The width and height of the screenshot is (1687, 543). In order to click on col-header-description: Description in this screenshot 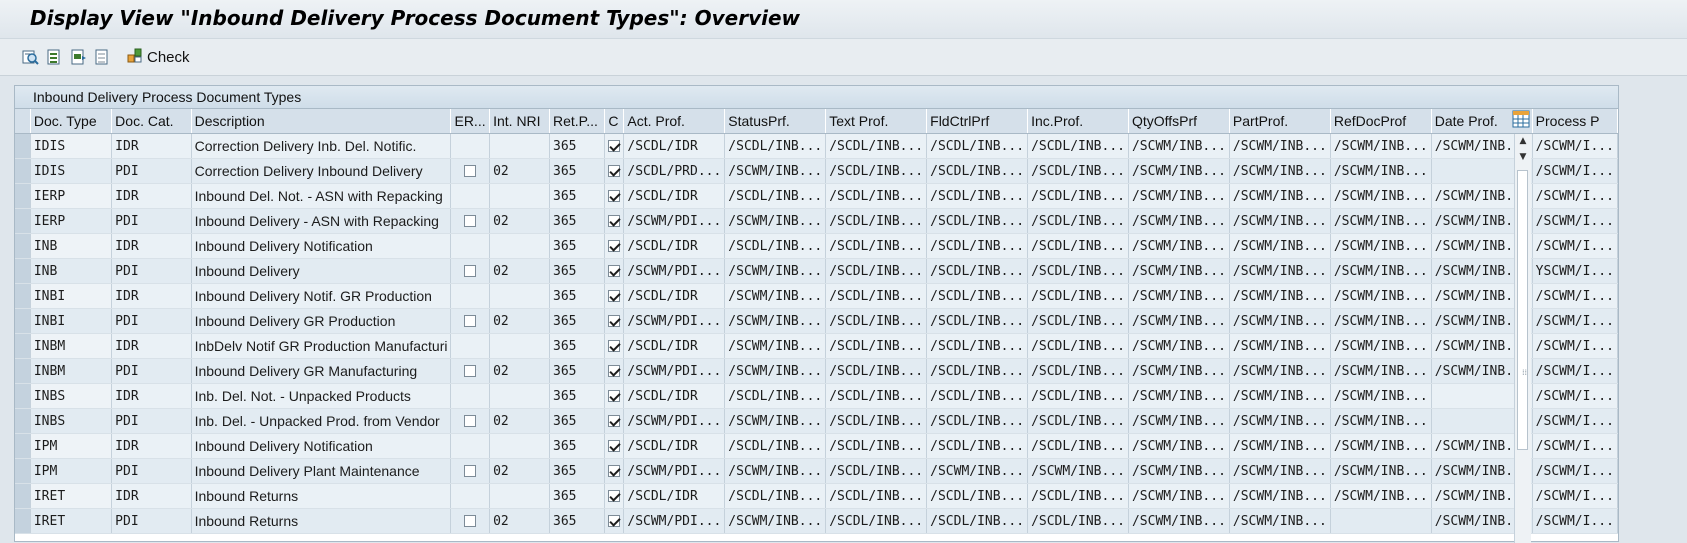, I will do `click(321, 121)`.